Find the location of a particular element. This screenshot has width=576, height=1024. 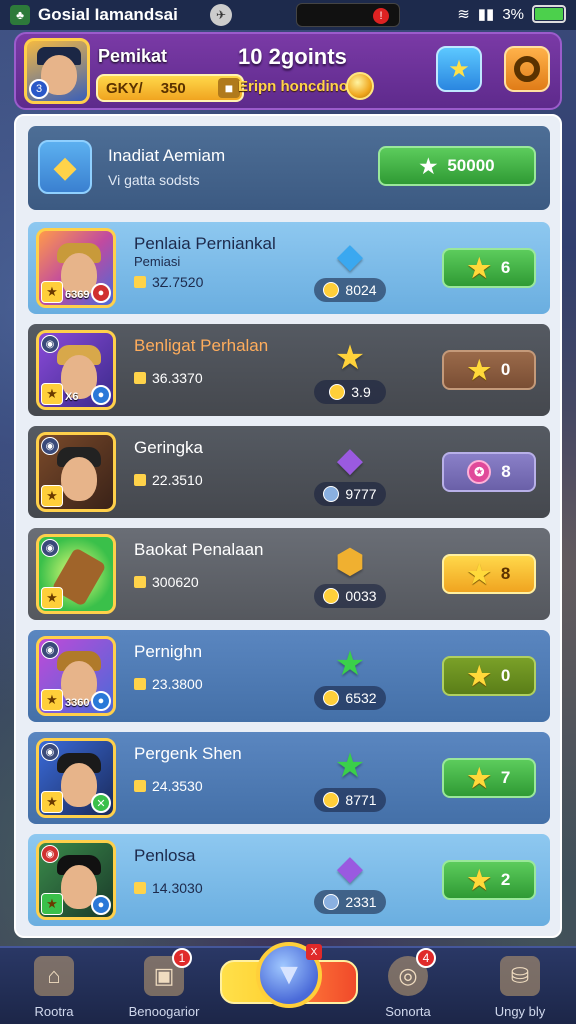

coin-icon is located at coordinates (360, 86).